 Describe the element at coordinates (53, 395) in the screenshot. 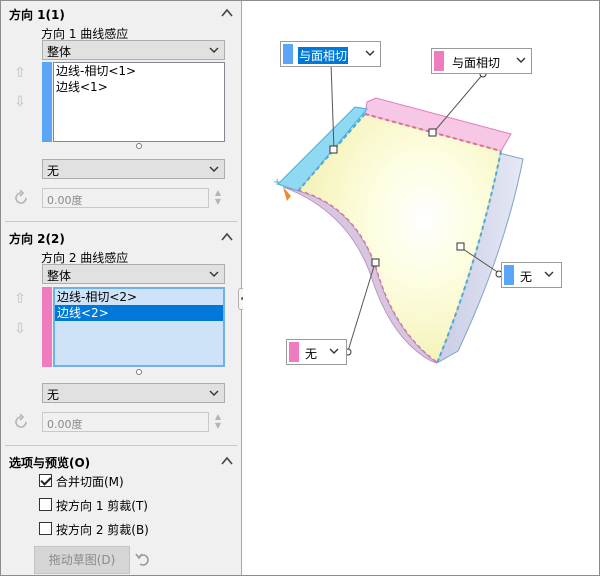

I see `direction2-tangent-value: 无` at that location.